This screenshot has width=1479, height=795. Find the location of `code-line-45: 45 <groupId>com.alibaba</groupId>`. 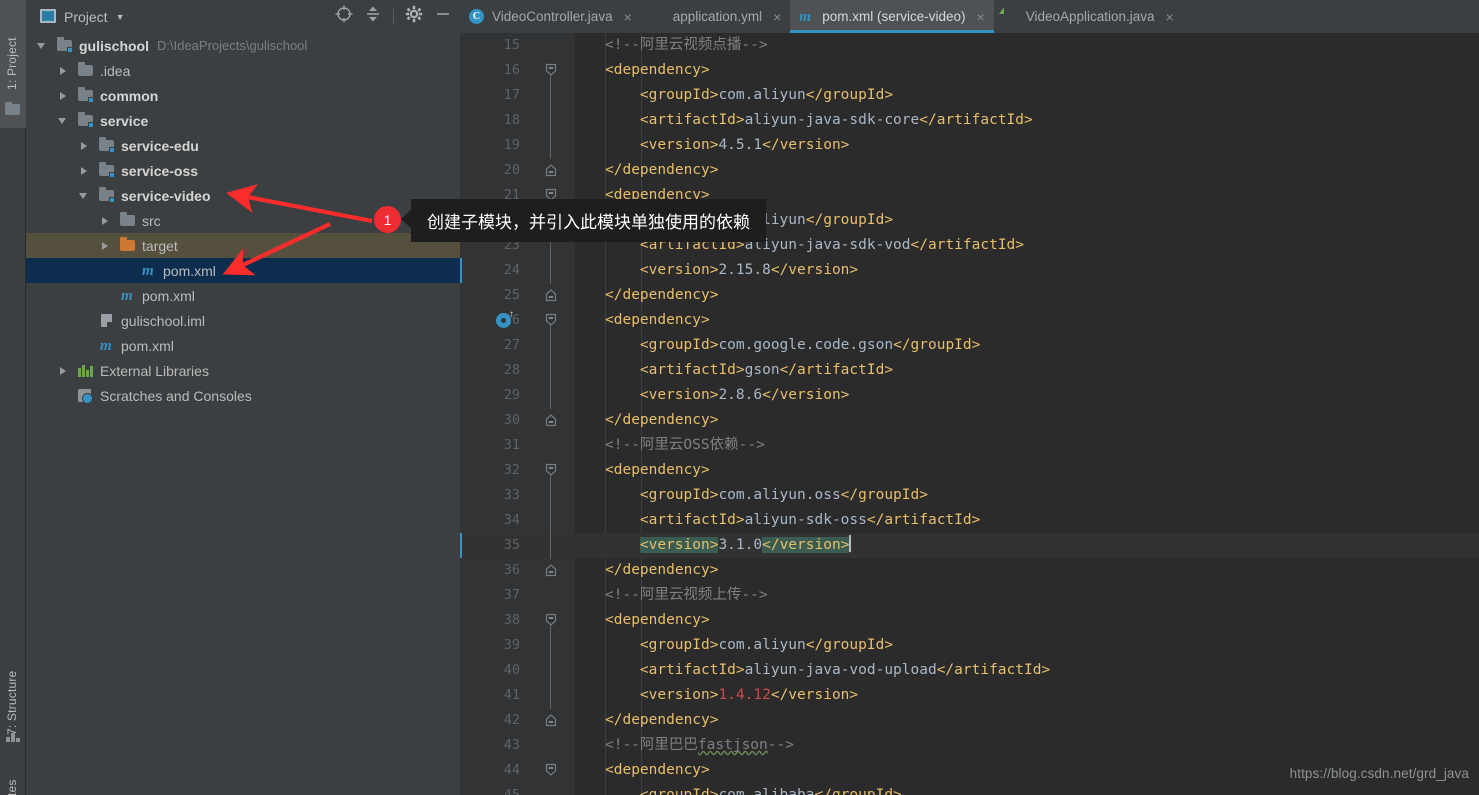

code-line-45: 45 <groupId>com.alibaba</groupId> is located at coordinates (969, 789).